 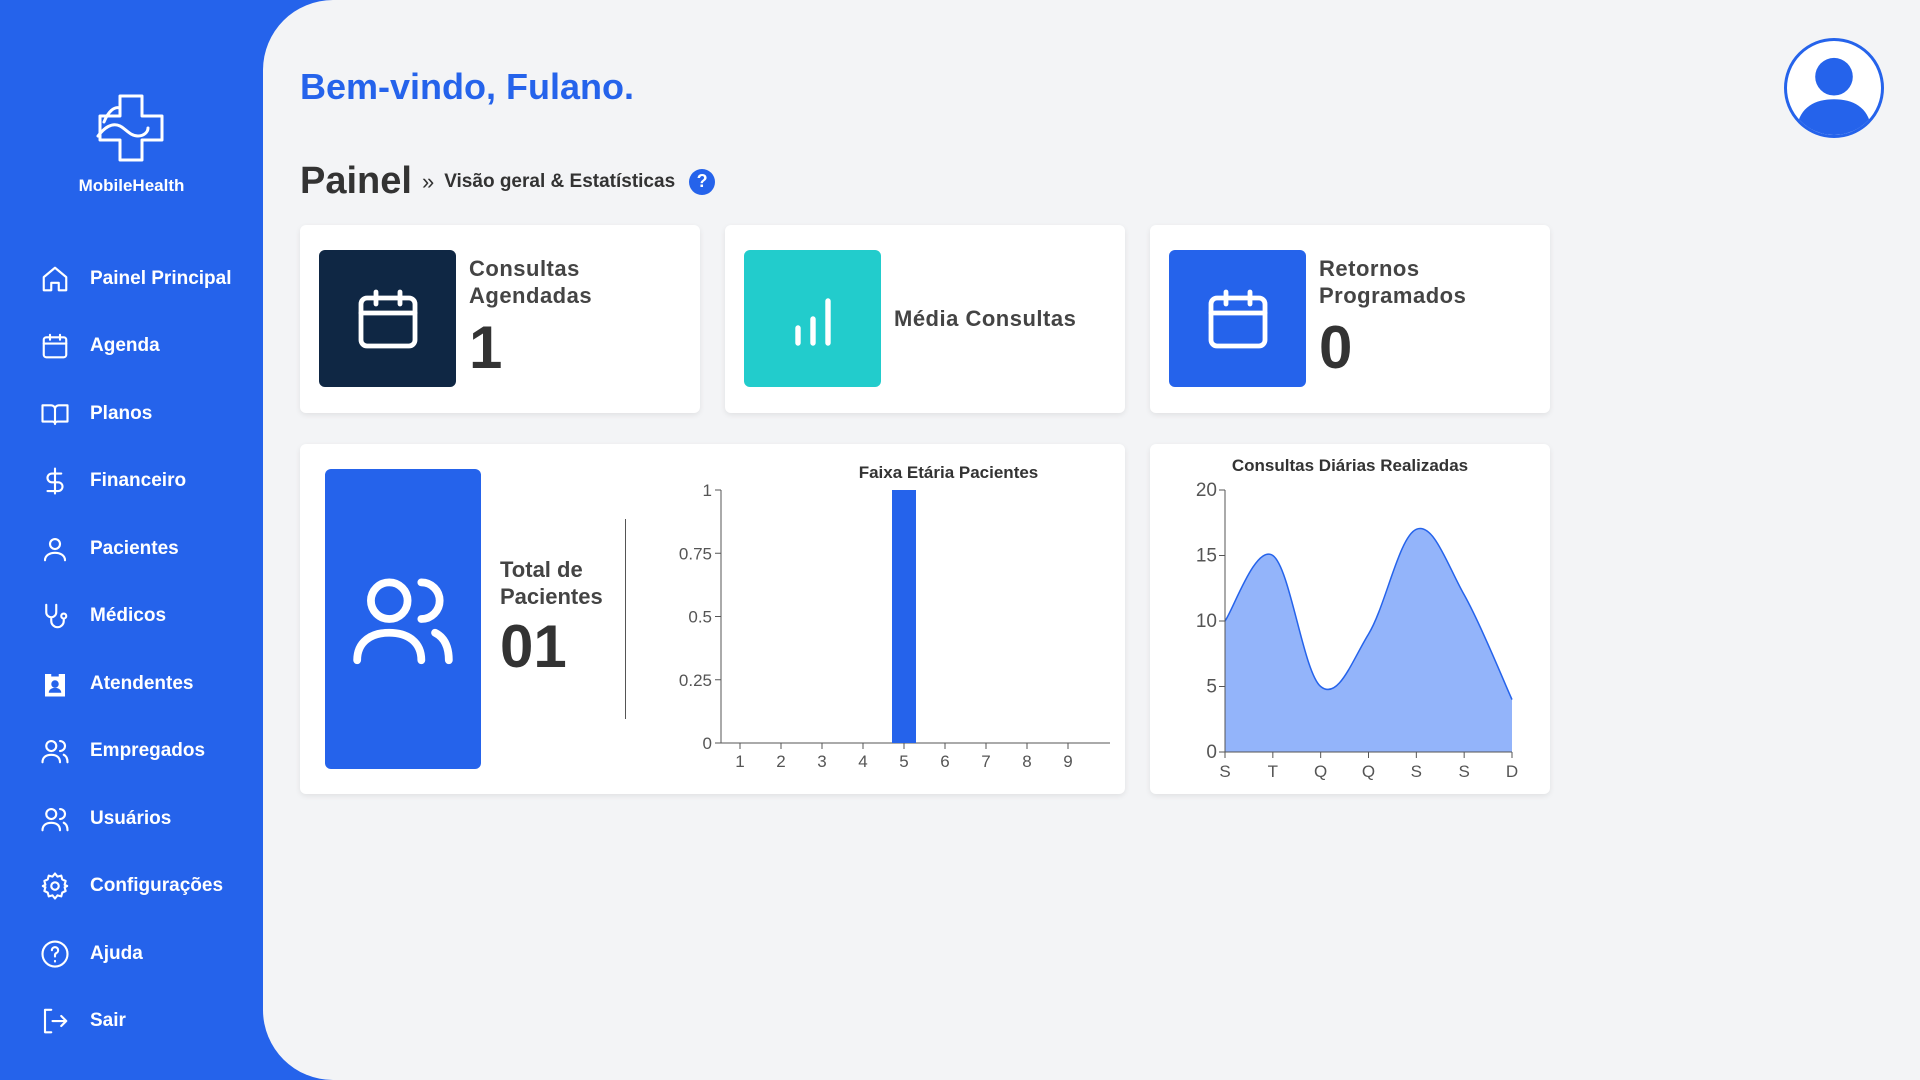 What do you see at coordinates (812, 321) in the screenshot?
I see `bar-chart-icon` at bounding box center [812, 321].